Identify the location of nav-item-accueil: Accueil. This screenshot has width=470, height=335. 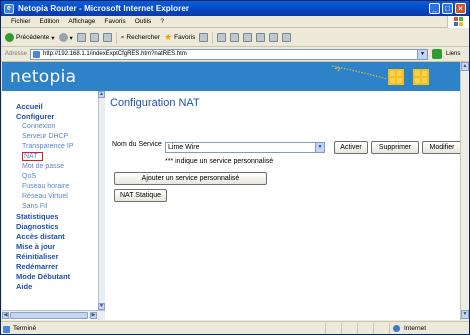
(45, 107).